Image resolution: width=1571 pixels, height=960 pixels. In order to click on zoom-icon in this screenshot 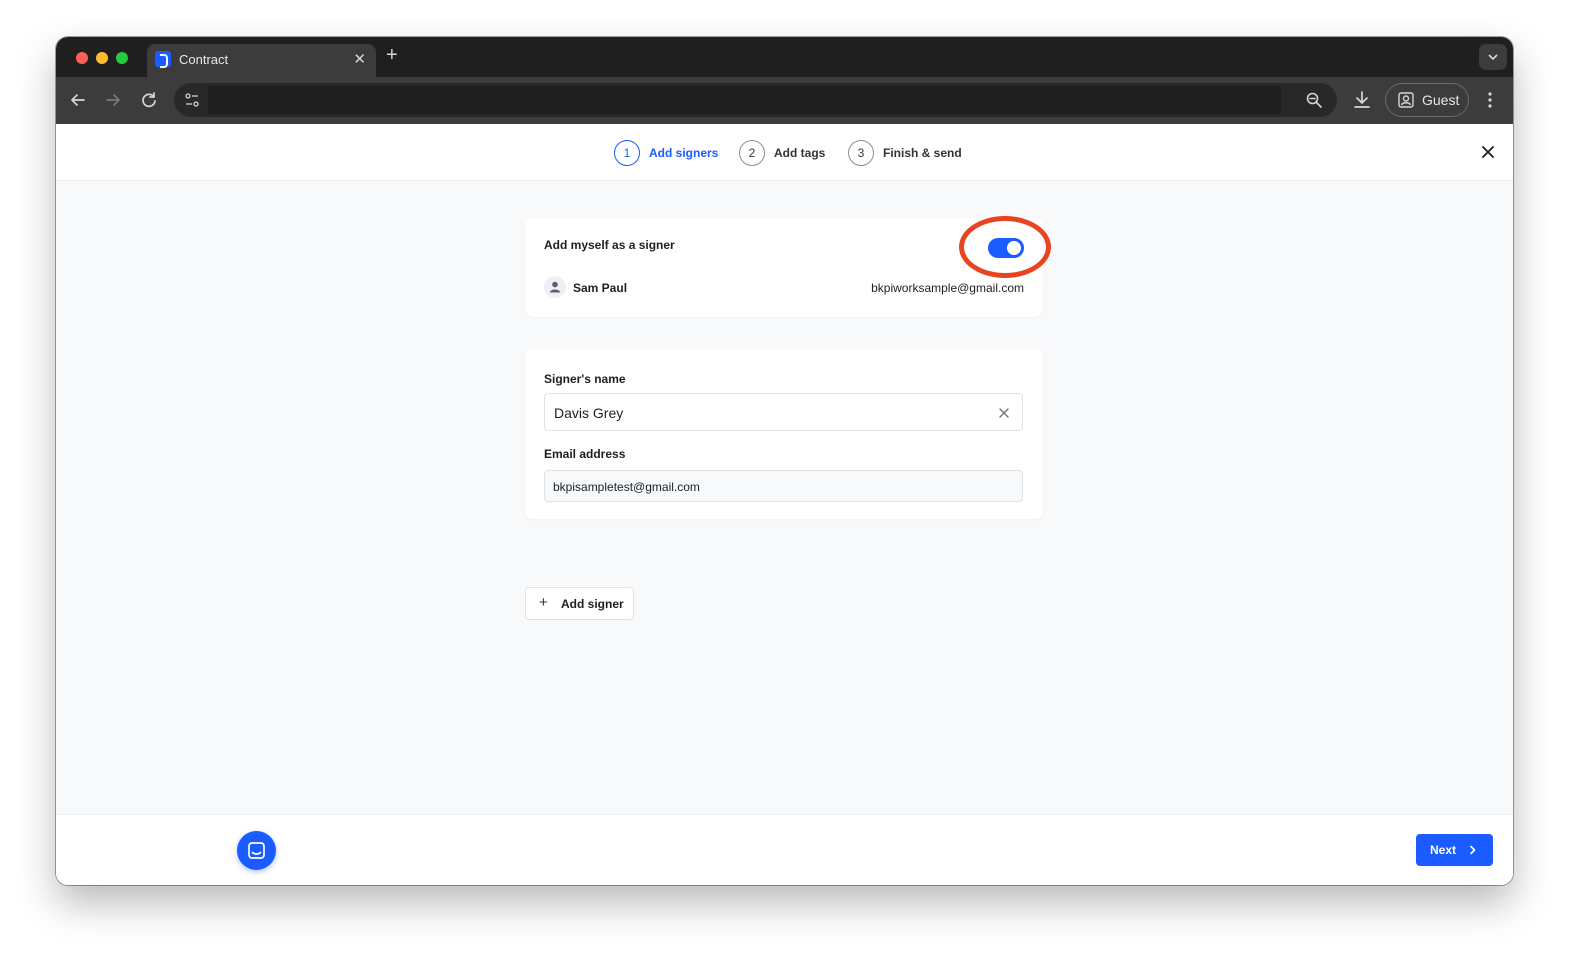, I will do `click(1314, 100)`.